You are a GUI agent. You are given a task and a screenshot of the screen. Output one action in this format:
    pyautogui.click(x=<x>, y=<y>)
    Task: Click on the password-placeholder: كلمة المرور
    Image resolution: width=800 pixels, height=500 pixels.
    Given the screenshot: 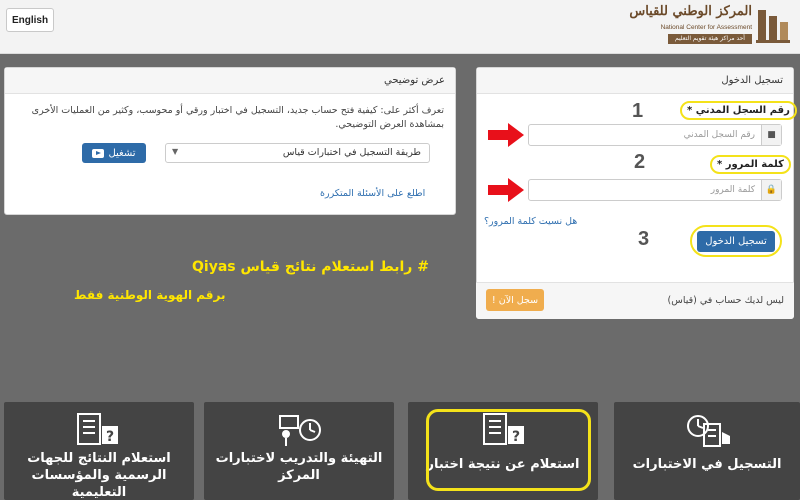 What is the action you would take?
    pyautogui.click(x=732, y=190)
    